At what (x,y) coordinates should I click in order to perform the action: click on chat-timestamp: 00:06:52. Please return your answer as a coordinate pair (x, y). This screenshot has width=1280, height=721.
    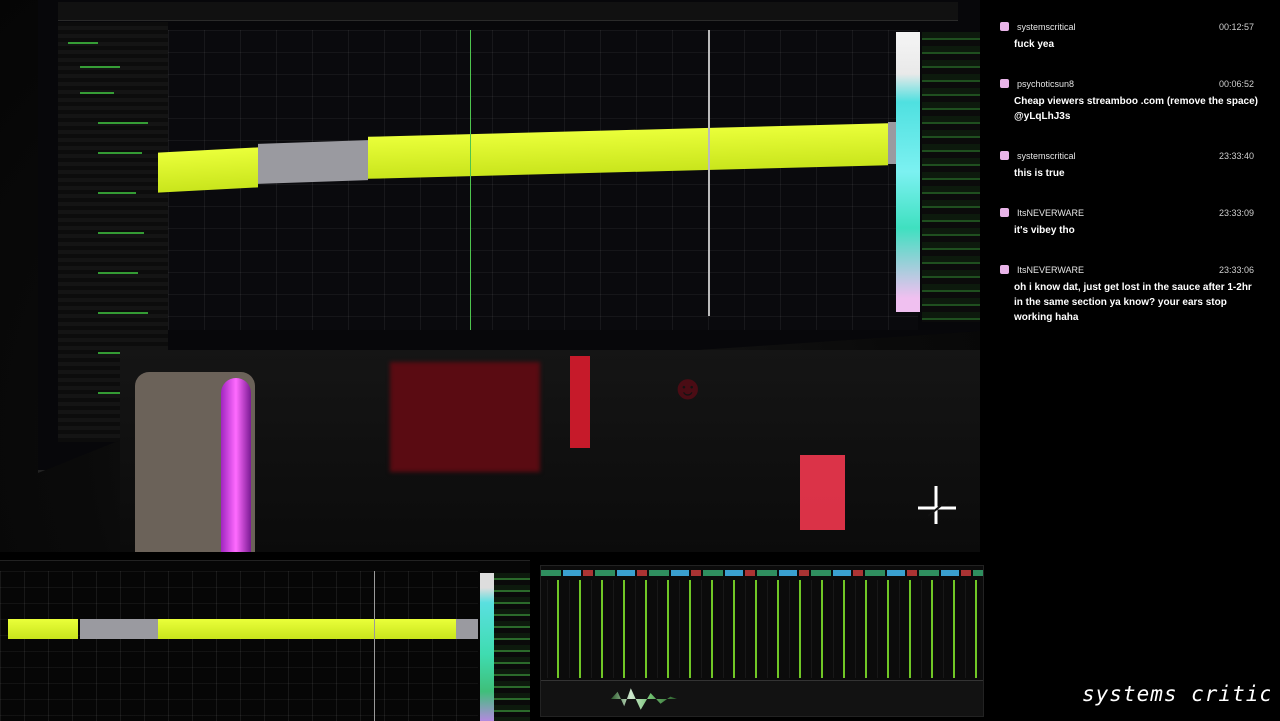
    Looking at the image, I should click on (1236, 84).